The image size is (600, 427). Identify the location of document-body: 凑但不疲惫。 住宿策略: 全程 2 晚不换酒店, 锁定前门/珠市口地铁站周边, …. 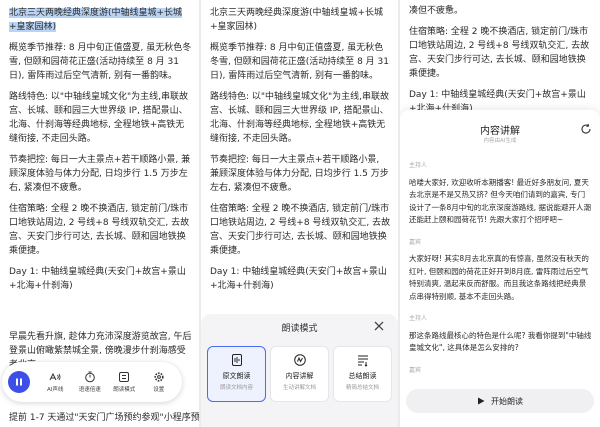
(500, 58).